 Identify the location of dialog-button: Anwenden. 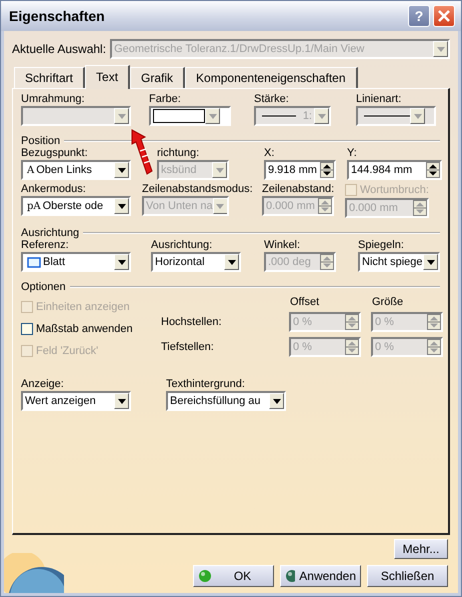
(320, 576).